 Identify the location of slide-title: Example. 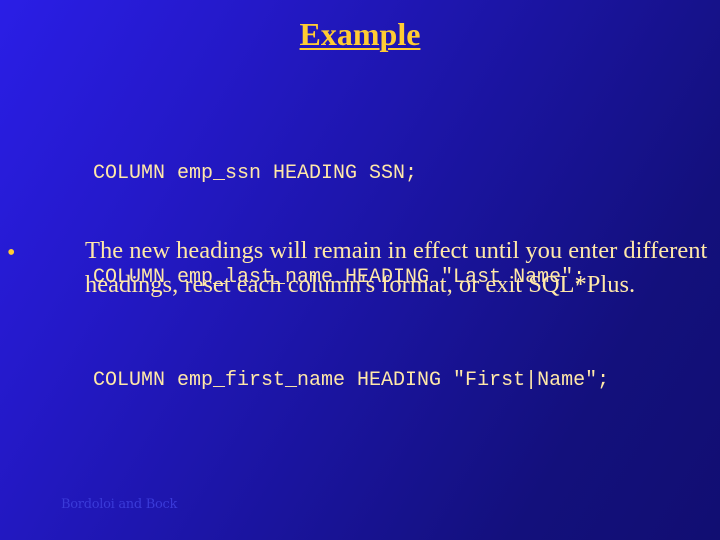
(360, 34).